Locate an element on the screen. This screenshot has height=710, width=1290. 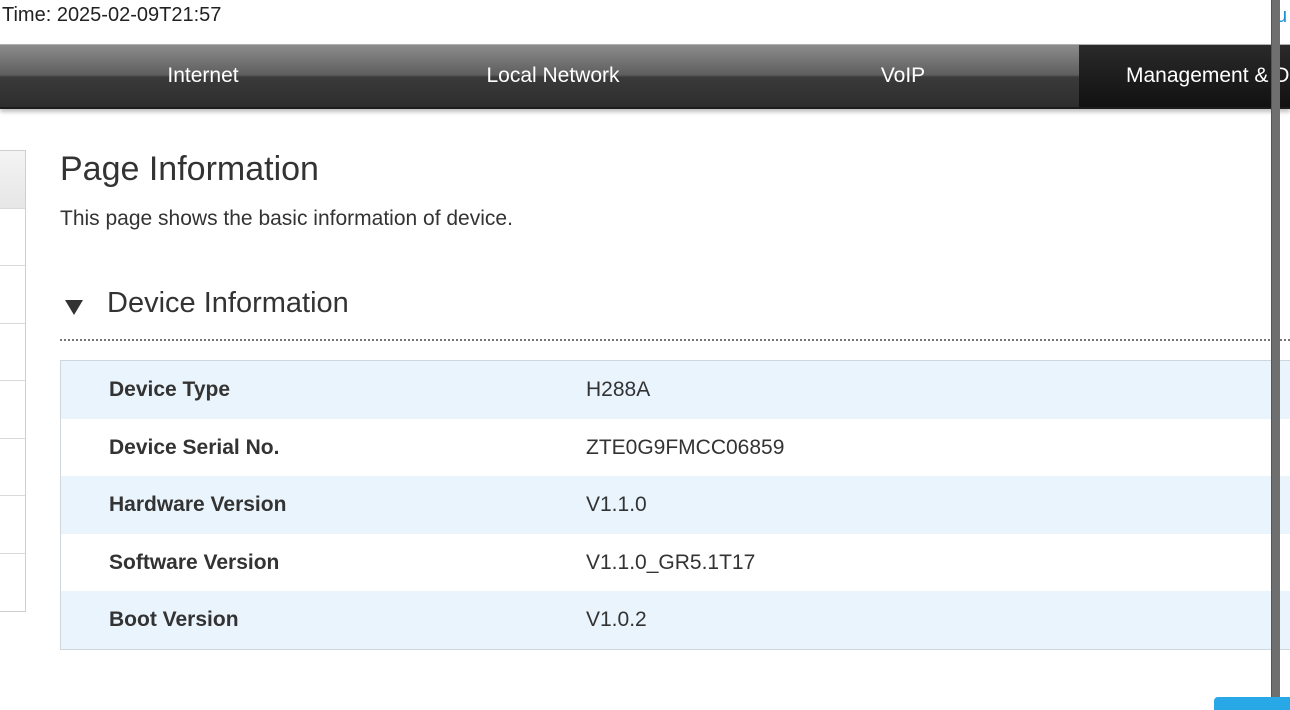
nav-item-voip: VoIP is located at coordinates (903, 76).